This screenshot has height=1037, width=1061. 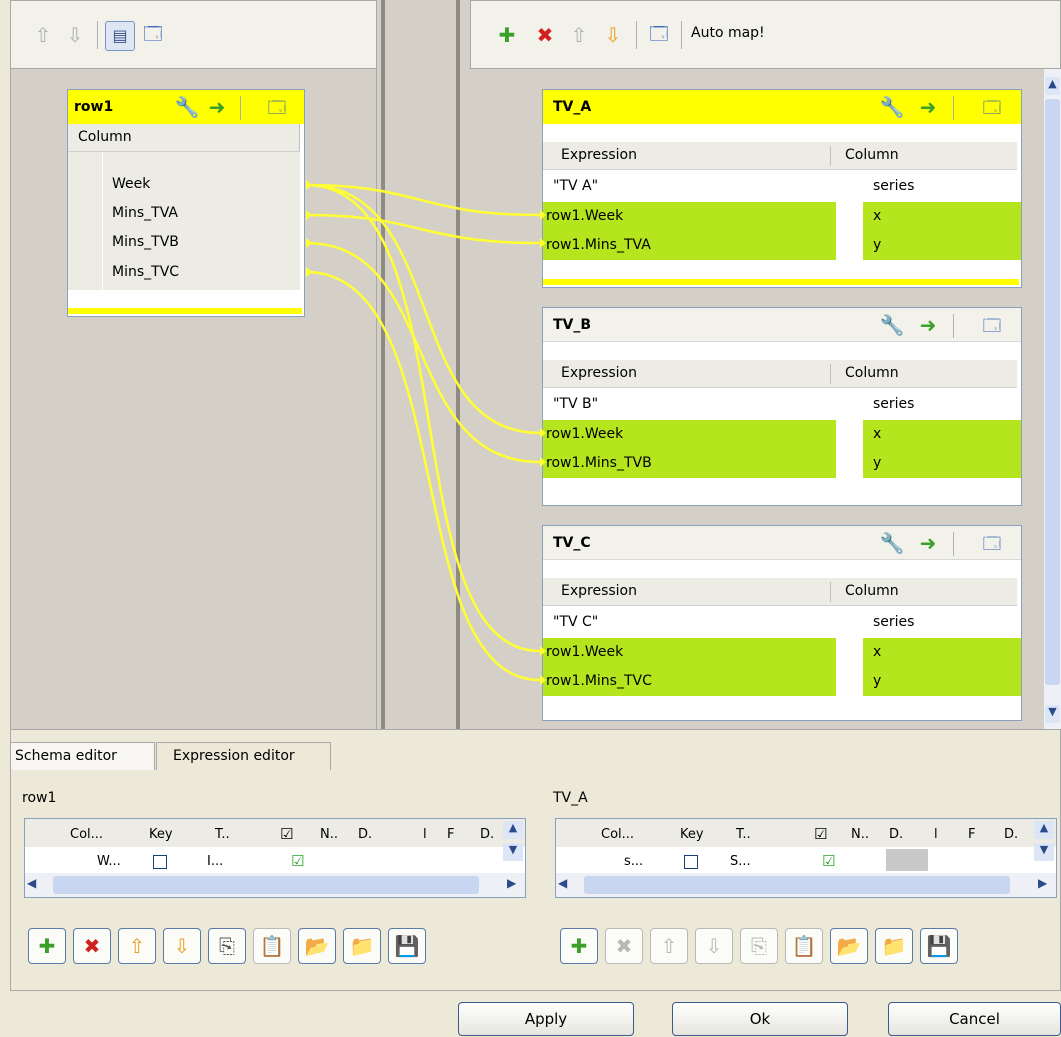 What do you see at coordinates (423, 352) in the screenshot?
I see `link-mins-tvb` at bounding box center [423, 352].